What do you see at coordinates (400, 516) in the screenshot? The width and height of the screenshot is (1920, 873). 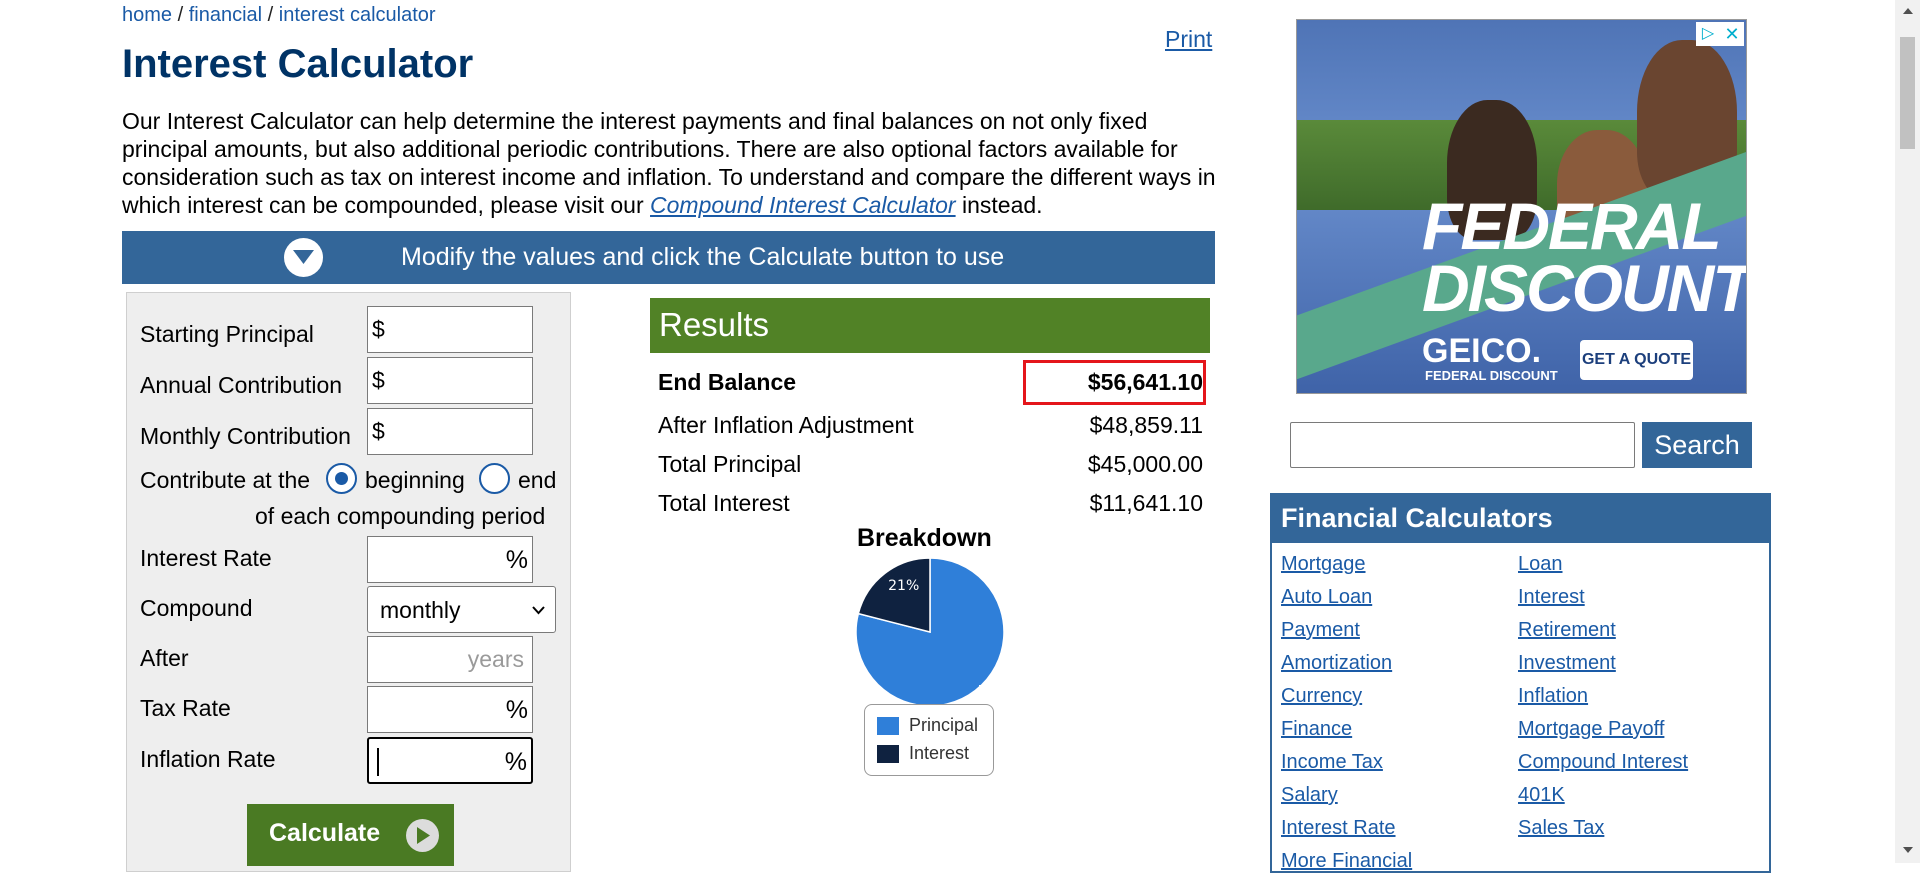 I see `compounding-period-text: of each compounding period` at bounding box center [400, 516].